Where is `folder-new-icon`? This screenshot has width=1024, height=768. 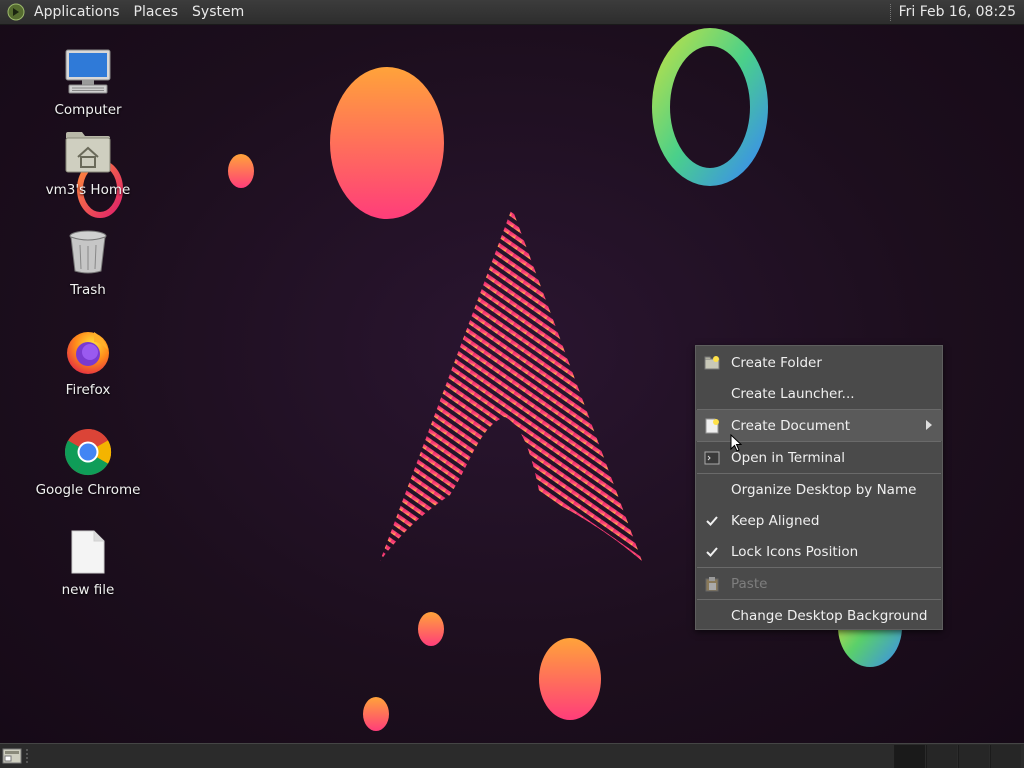
folder-new-icon is located at coordinates (712, 363).